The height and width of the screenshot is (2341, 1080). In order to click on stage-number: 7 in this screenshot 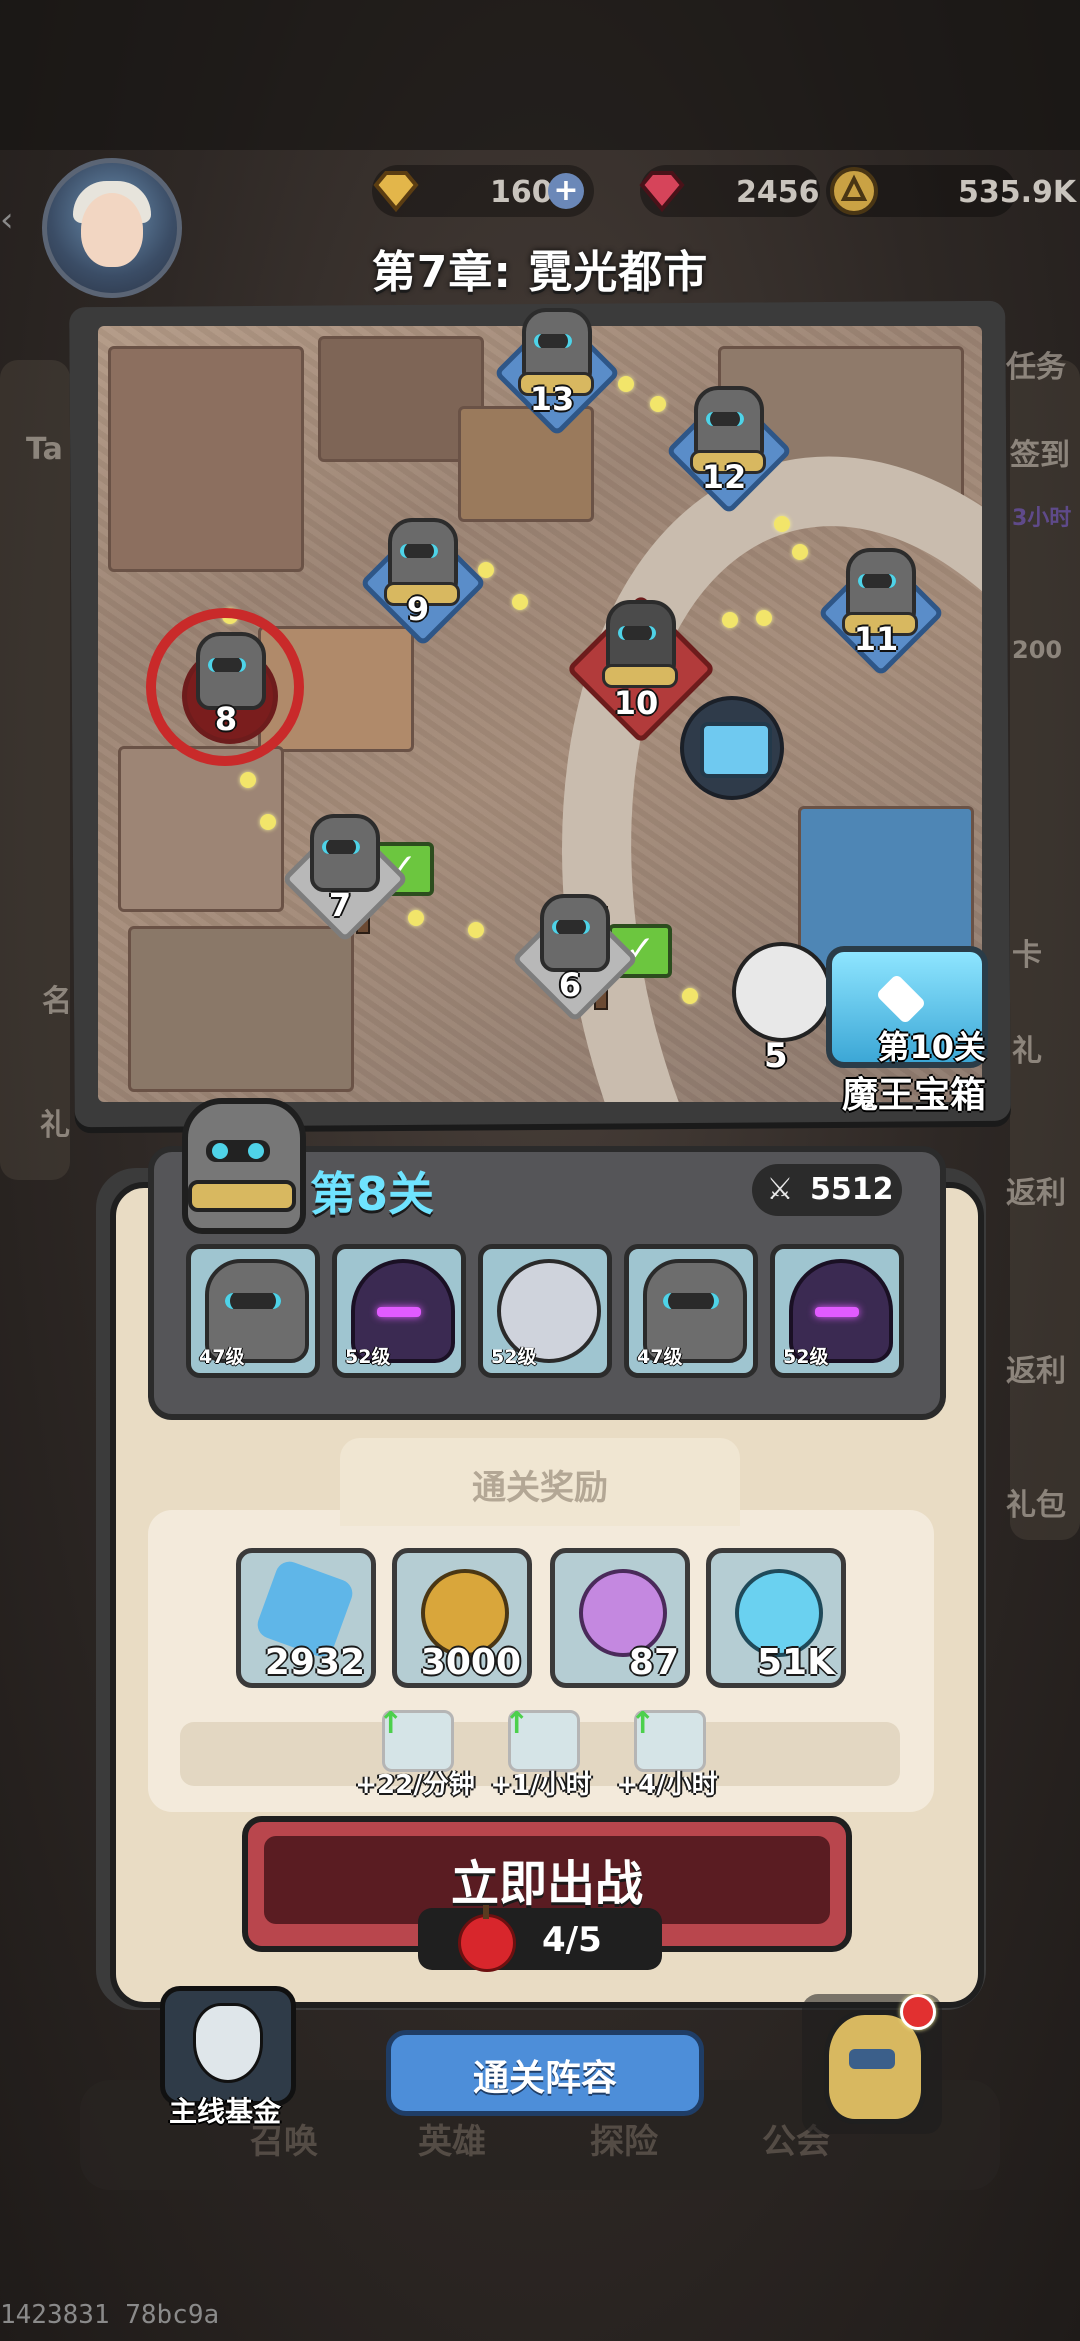, I will do `click(340, 905)`.